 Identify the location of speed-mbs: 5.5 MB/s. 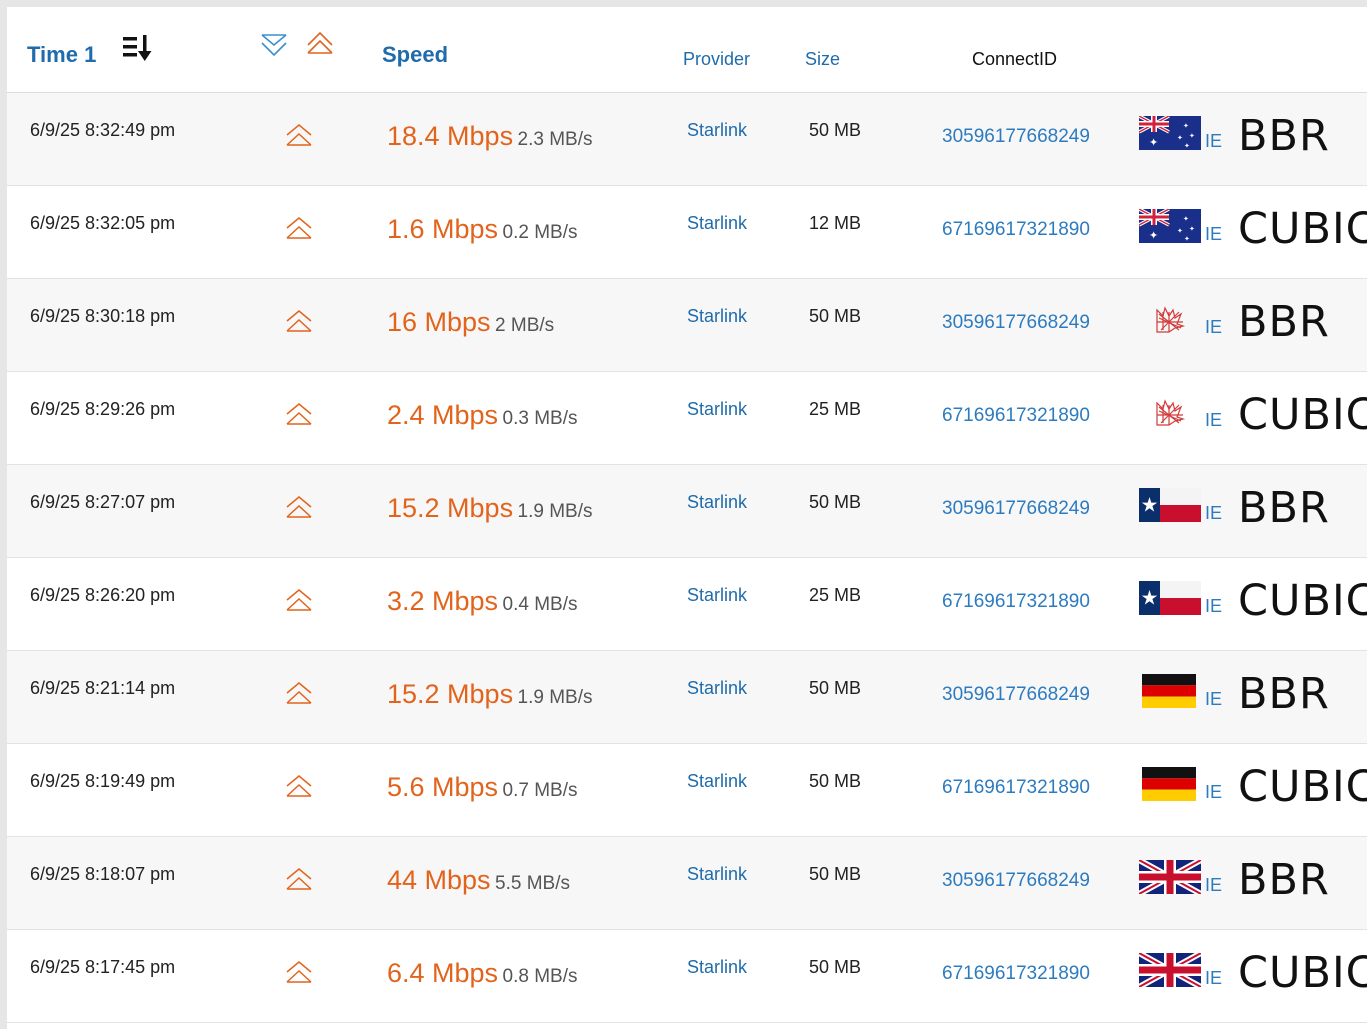
(532, 883).